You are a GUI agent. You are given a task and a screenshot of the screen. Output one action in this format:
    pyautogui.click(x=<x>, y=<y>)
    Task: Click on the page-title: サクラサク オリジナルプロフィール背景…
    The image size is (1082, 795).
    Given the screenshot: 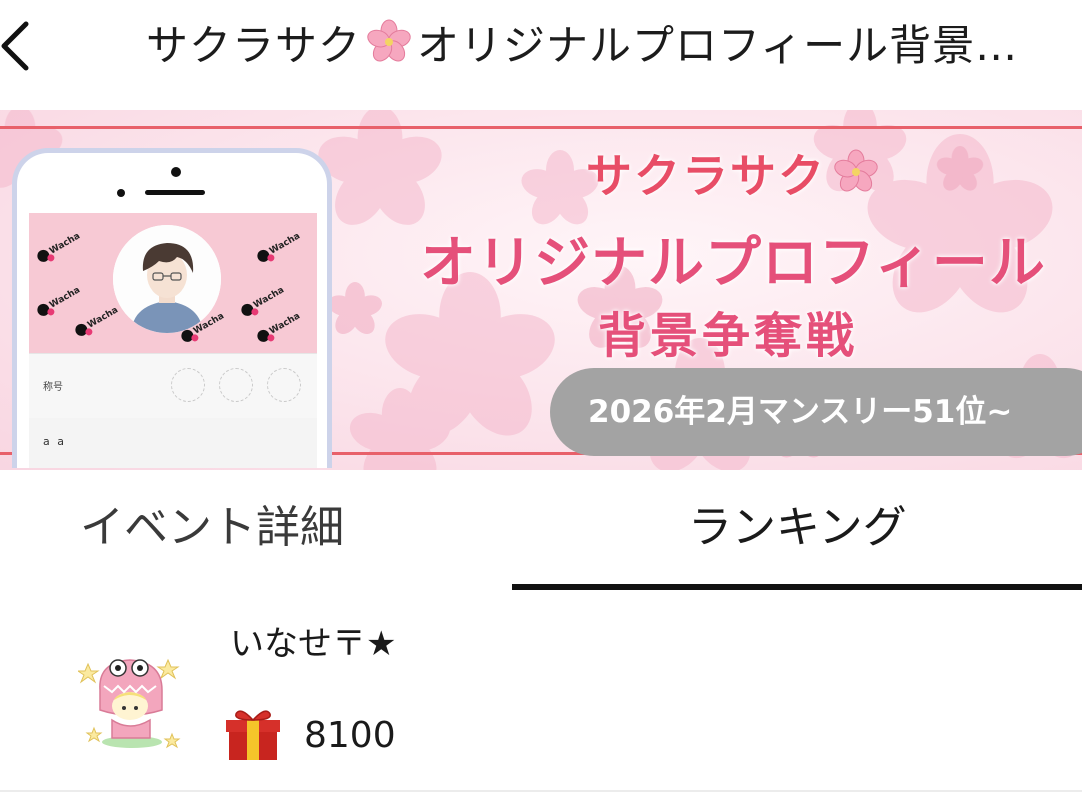 What is the action you would take?
    pyautogui.click(x=601, y=46)
    